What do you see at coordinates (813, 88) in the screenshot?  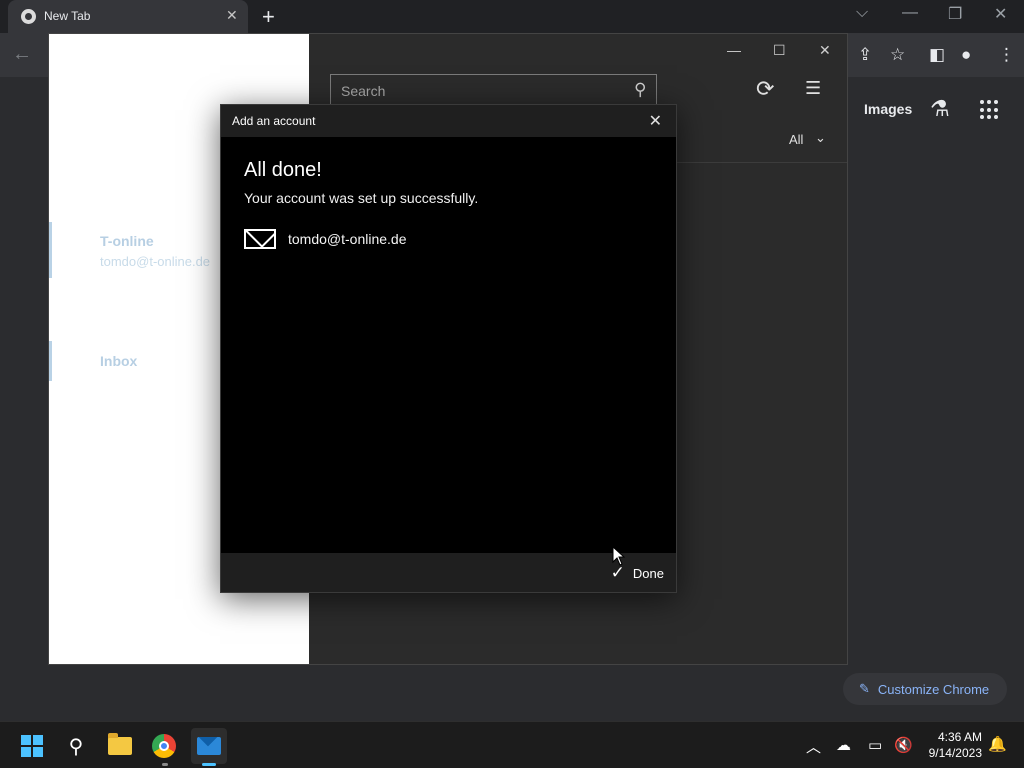 I see `selection-mode-icon: ☰` at bounding box center [813, 88].